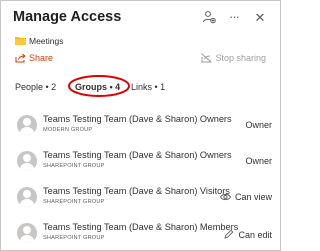 The width and height of the screenshot is (320, 251). I want to click on pencil-icon, so click(229, 234).